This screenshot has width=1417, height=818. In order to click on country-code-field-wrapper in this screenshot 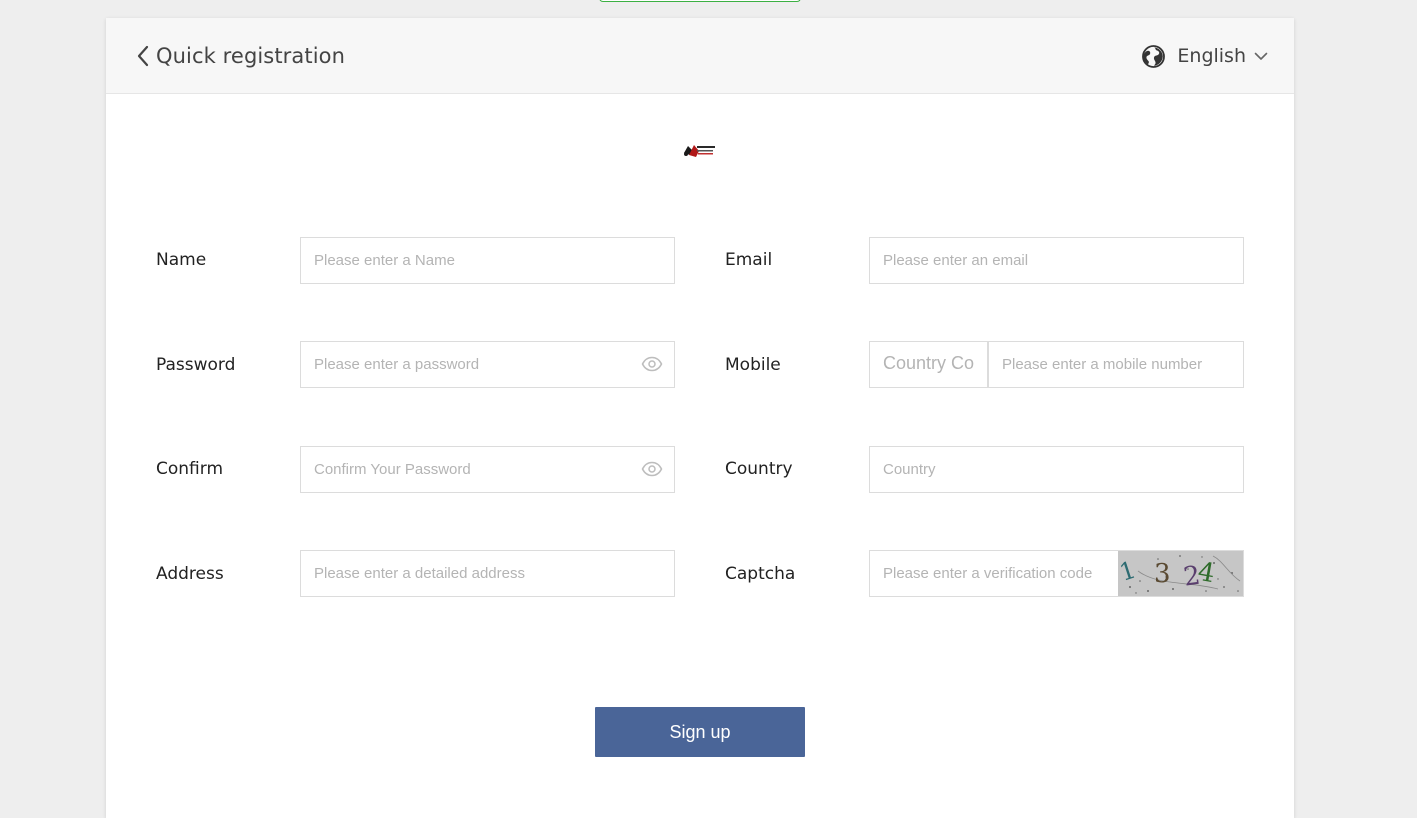, I will do `click(928, 364)`.